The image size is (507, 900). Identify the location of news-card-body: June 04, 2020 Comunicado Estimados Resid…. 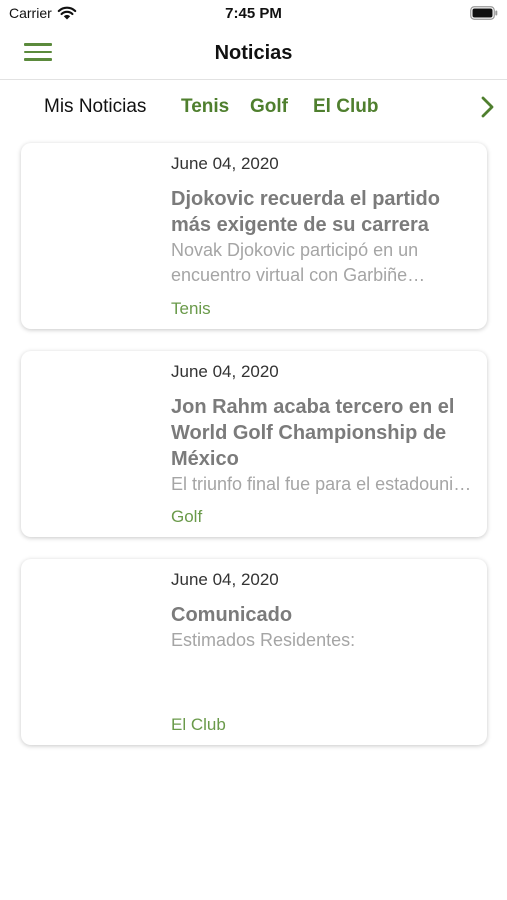
(325, 611).